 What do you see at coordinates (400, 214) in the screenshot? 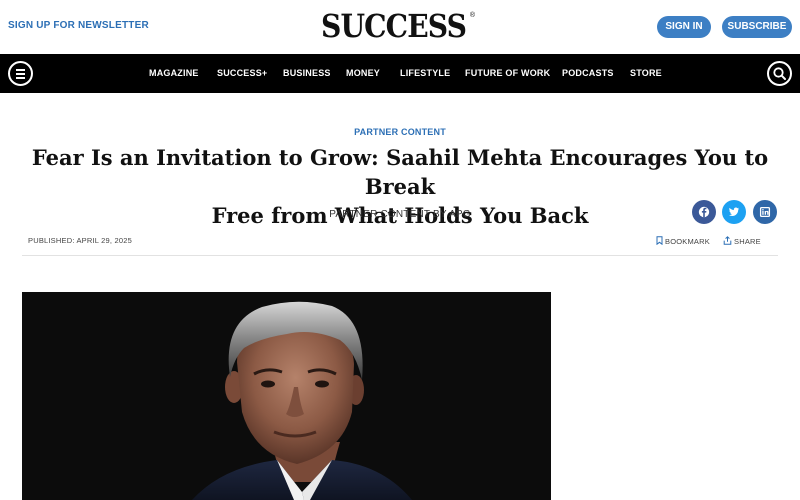
I see `article-byline: PARTNER CONTENT BY APG` at bounding box center [400, 214].